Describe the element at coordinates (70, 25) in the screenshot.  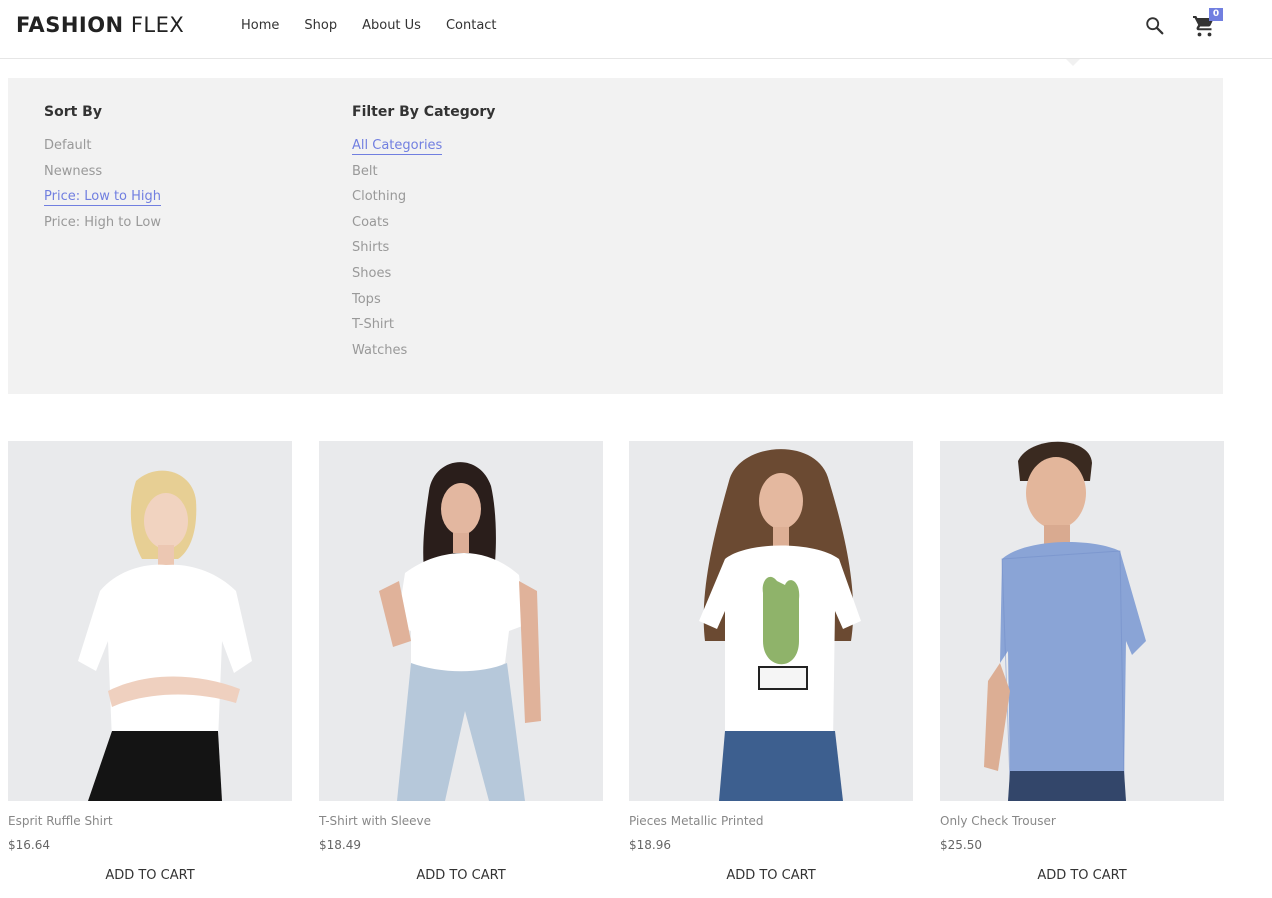
I see `logo-bold-text: FASHION` at that location.